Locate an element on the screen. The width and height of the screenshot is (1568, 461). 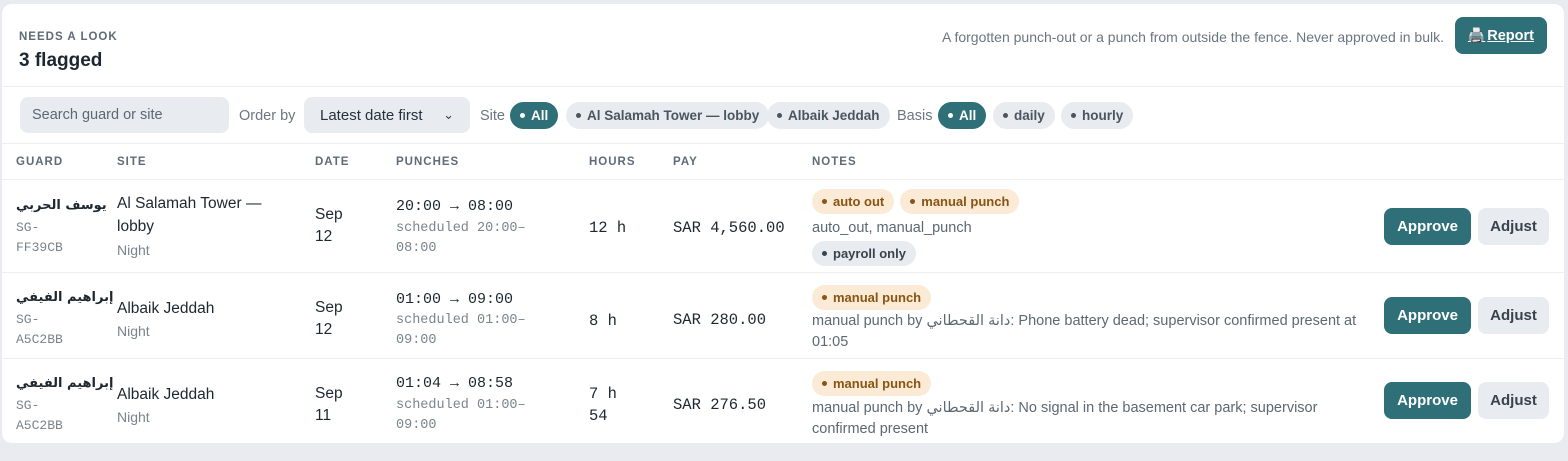
basis-filter-daily: daily is located at coordinates (1024, 115).